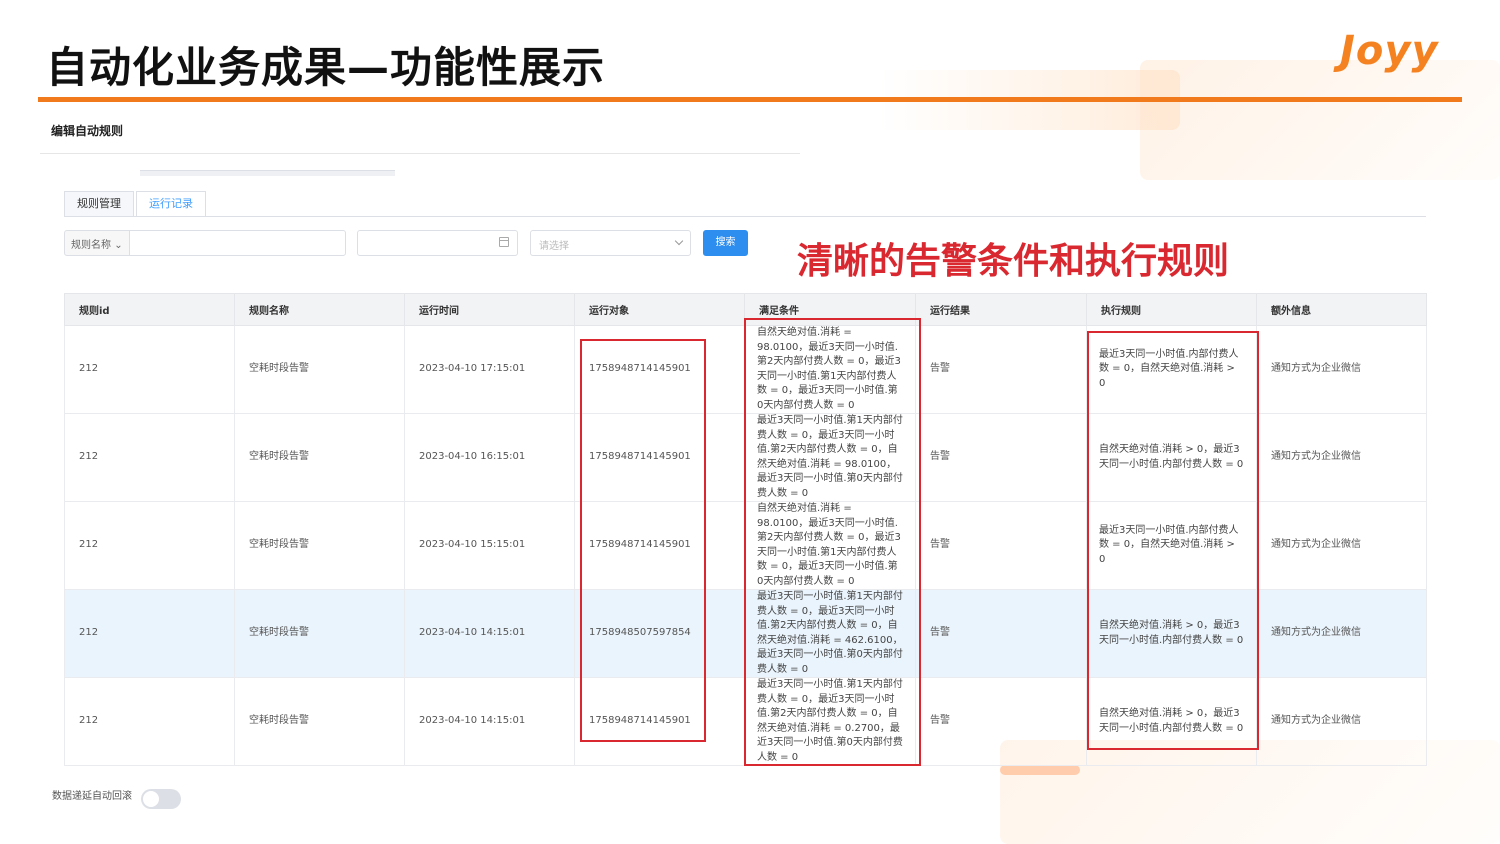 This screenshot has width=1500, height=844. Describe the element at coordinates (151, 799) in the screenshot. I see `toggle-knob` at that location.